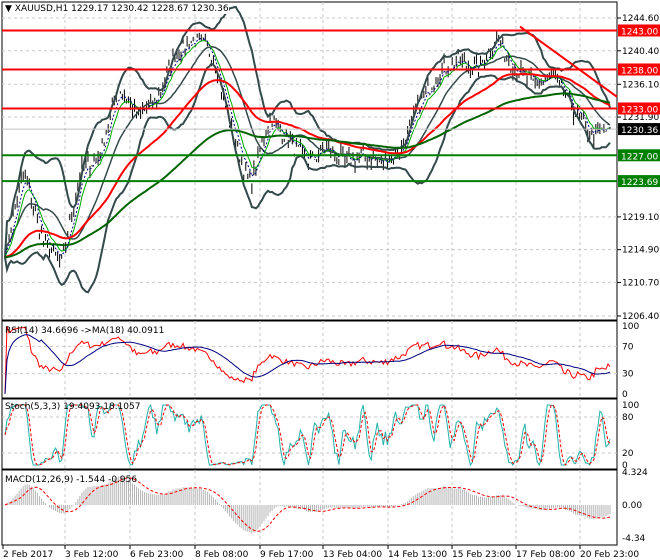 This screenshot has height=560, width=660. Describe the element at coordinates (640, 52) in the screenshot. I see `y-tick-label: 1240.40` at that location.